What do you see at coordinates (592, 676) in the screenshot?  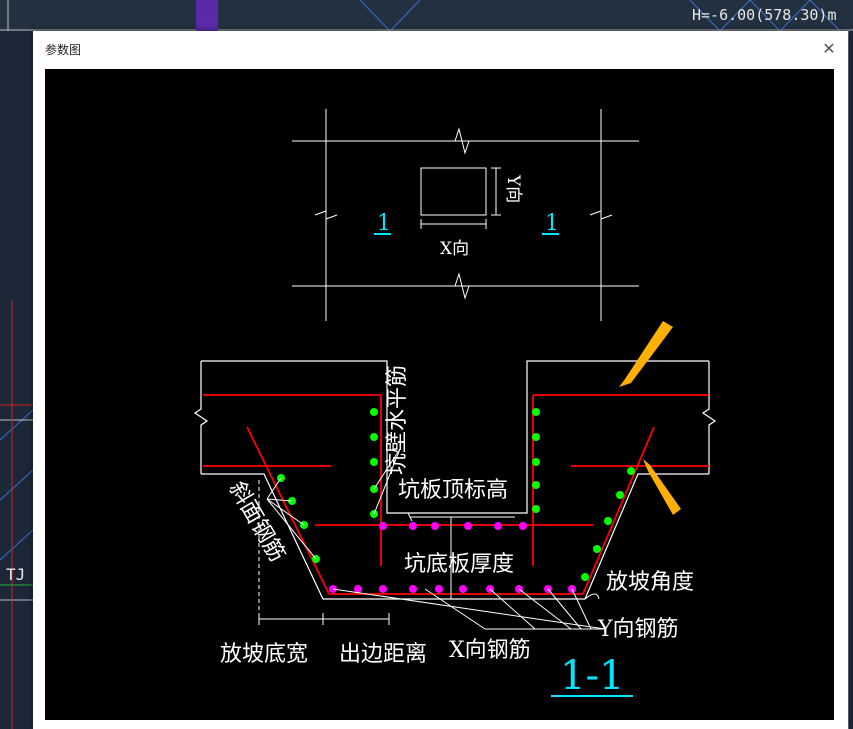 I see `section-title: 1-1` at bounding box center [592, 676].